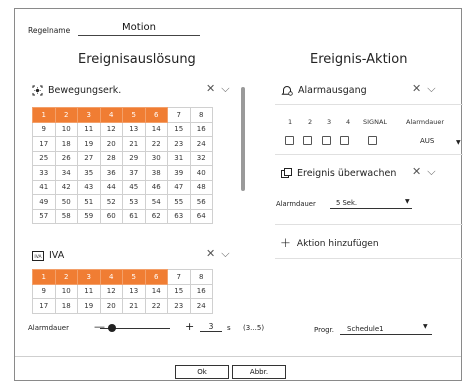 The image size is (470, 384). What do you see at coordinates (307, 140) in the screenshot?
I see `alarm-out-2-checkbox` at bounding box center [307, 140].